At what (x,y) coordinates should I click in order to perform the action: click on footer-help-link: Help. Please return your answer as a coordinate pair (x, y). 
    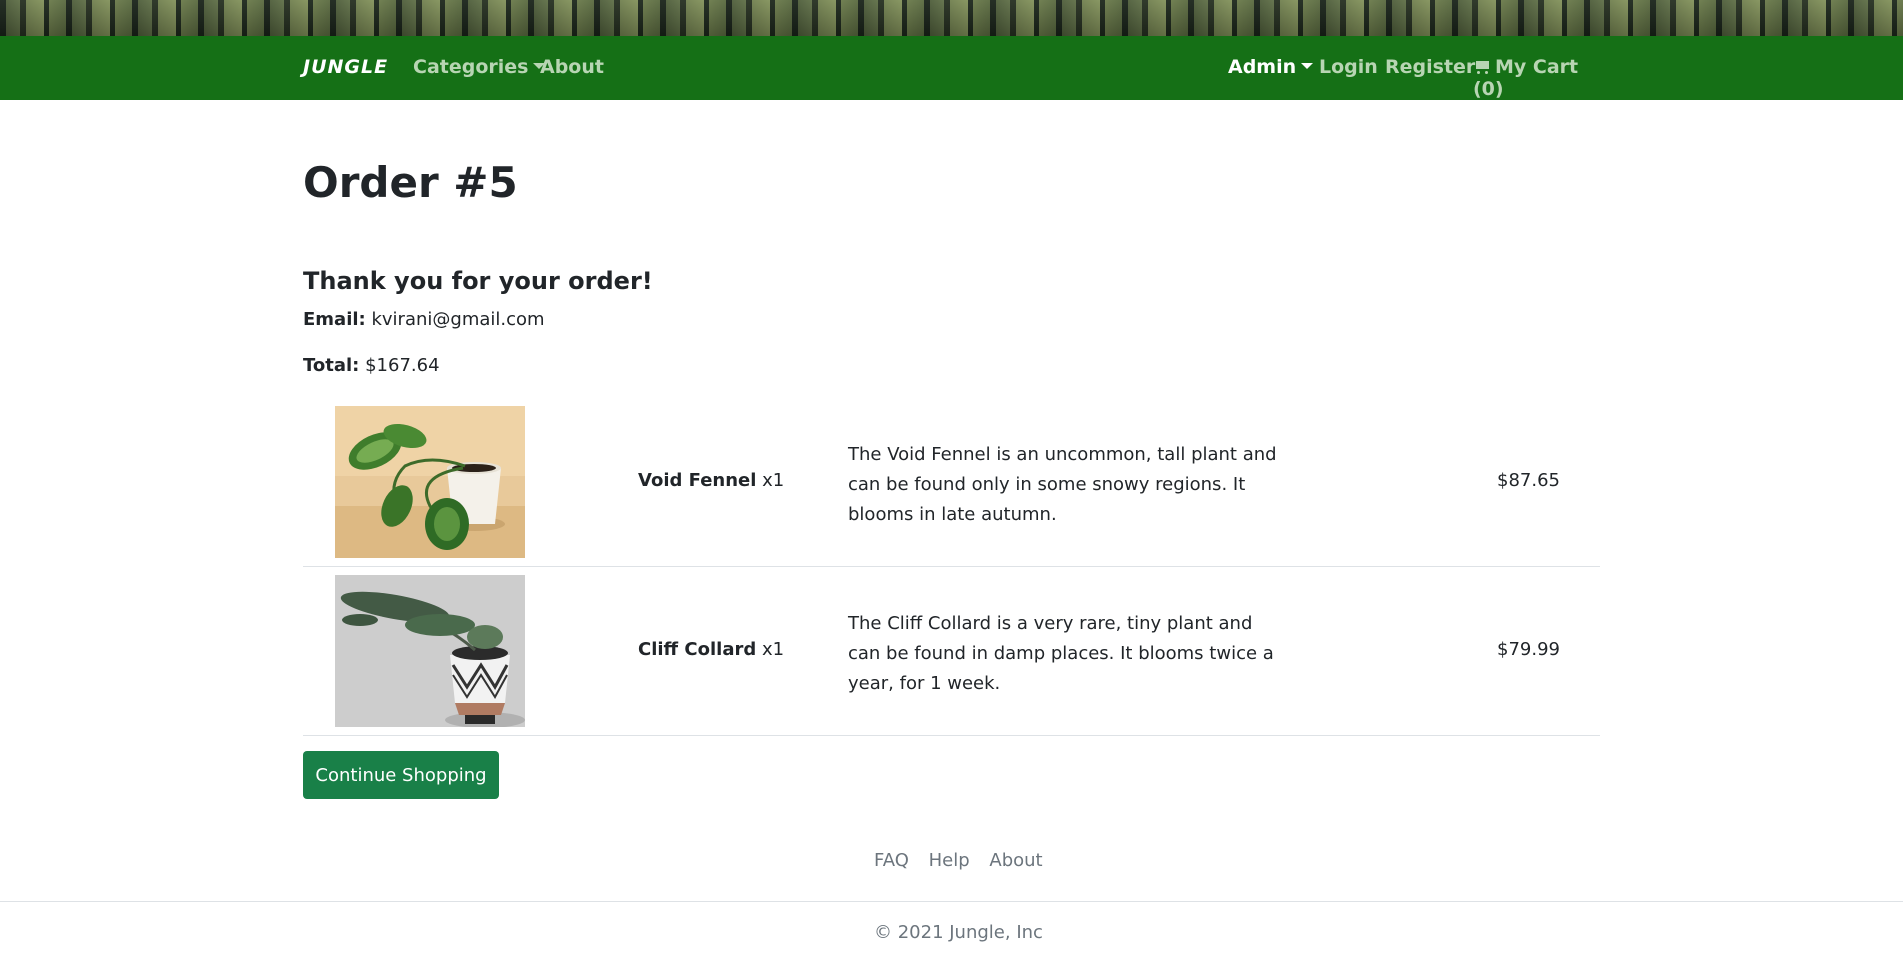
    Looking at the image, I should click on (949, 860).